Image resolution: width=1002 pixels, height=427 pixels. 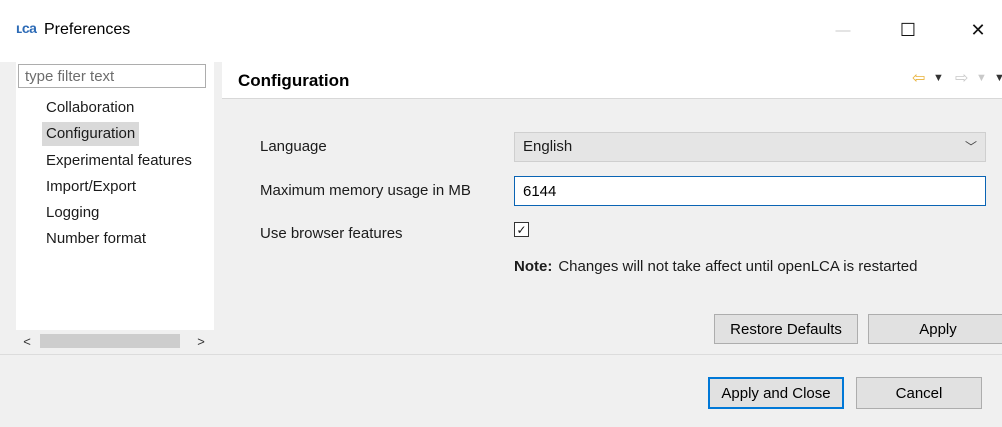 What do you see at coordinates (970, 147) in the screenshot?
I see `chevron-down-icon: ﹀` at bounding box center [970, 147].